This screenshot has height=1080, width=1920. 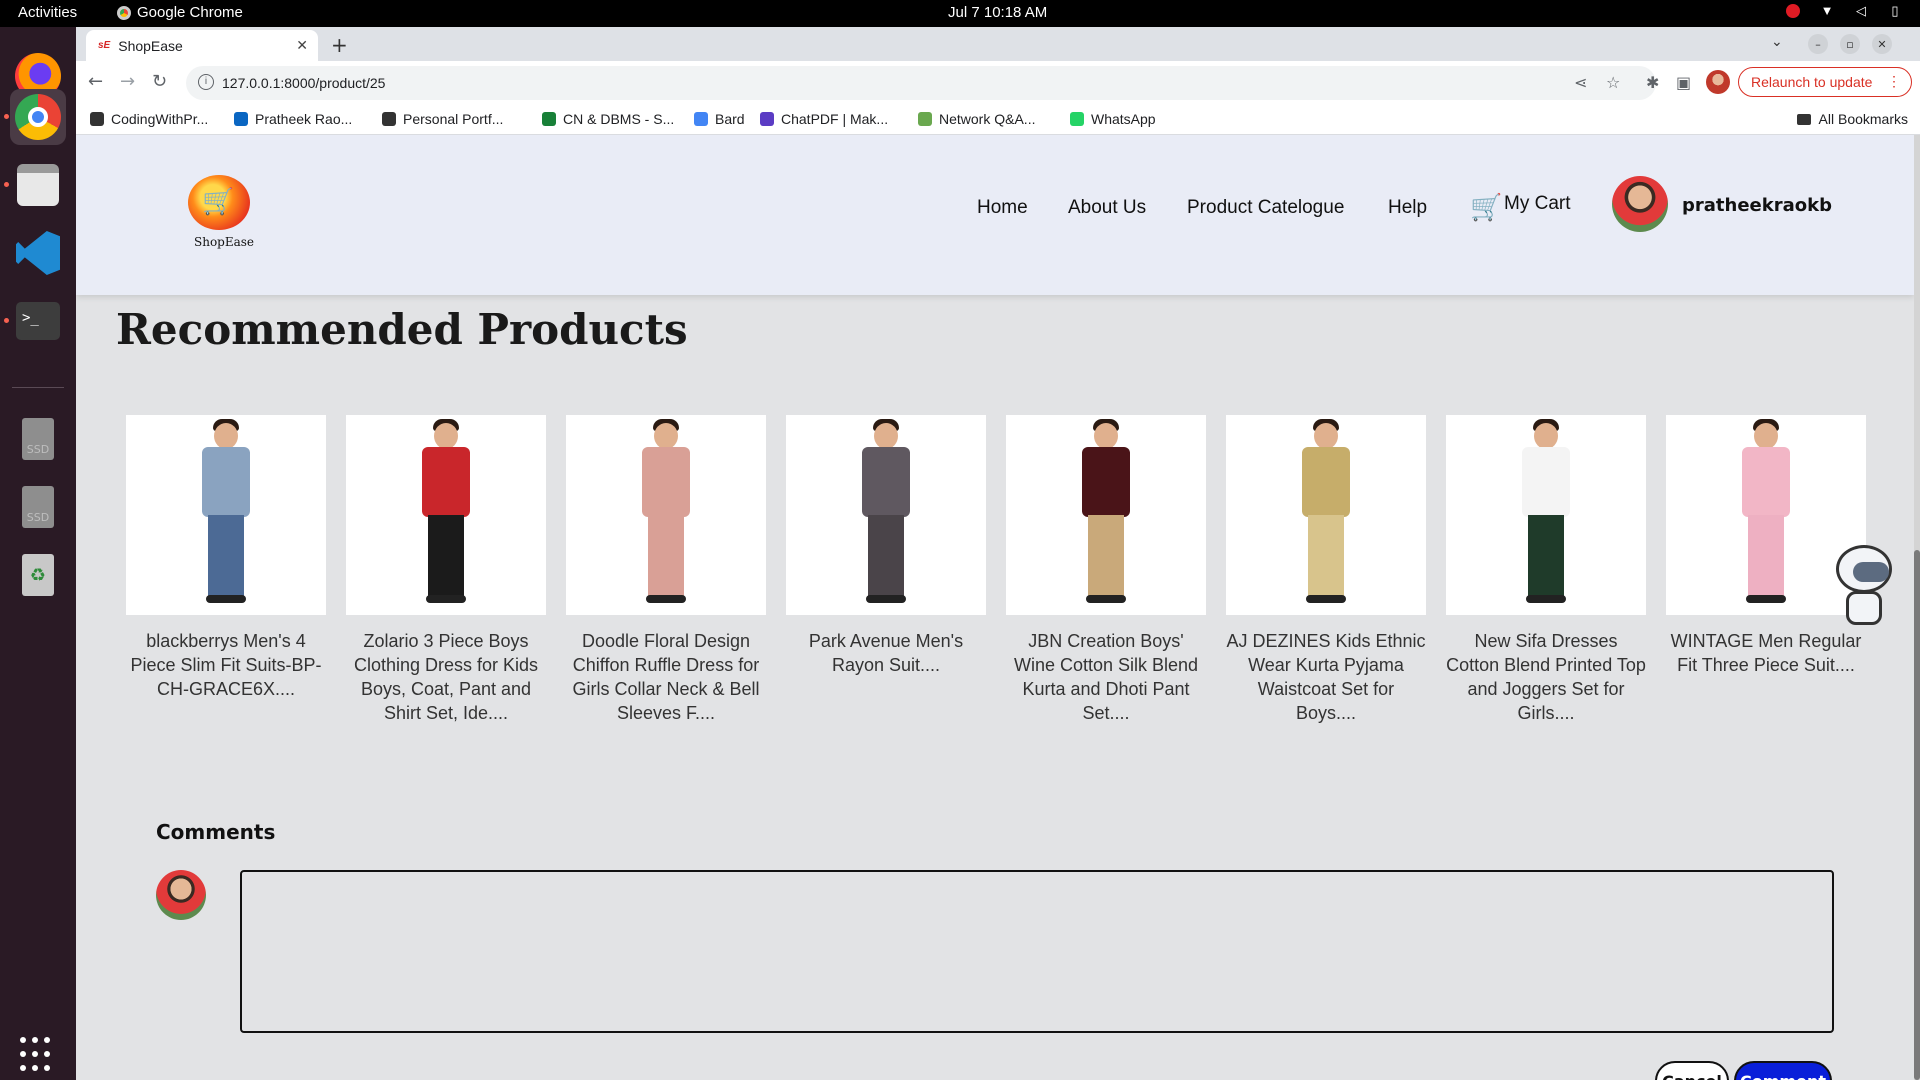 I want to click on extensions-icon: ✱, so click(x=1652, y=82).